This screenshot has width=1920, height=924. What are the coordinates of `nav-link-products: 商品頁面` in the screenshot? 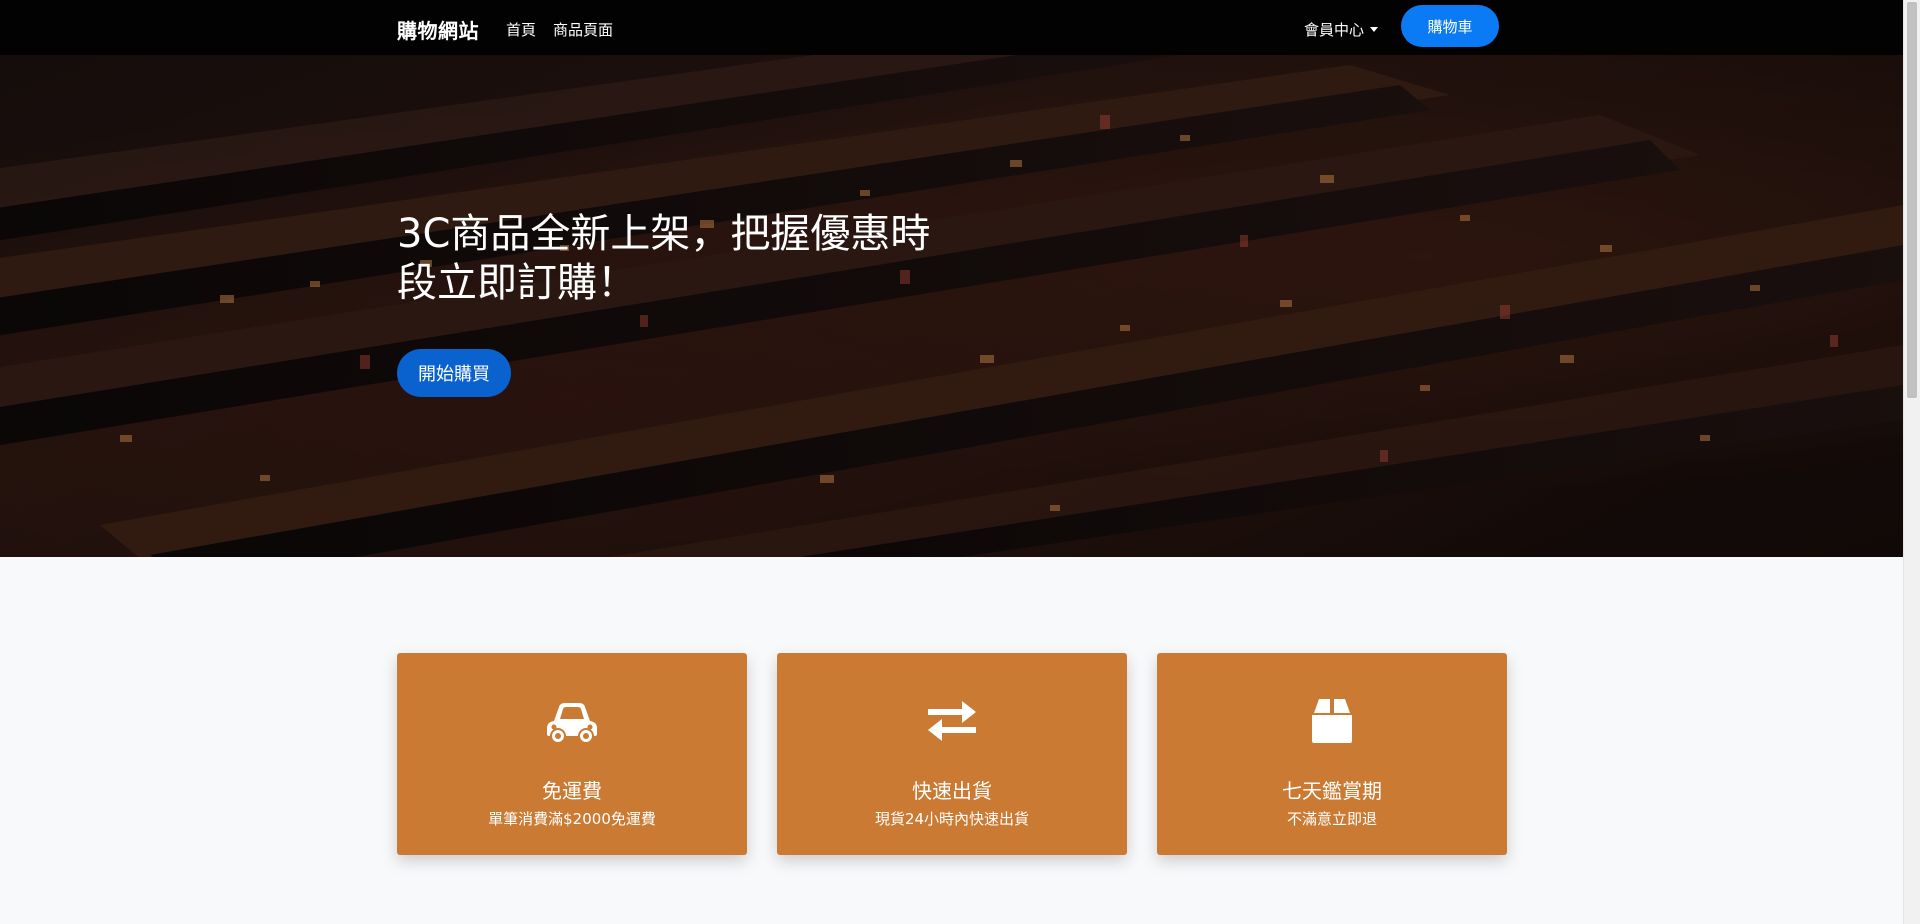 It's located at (583, 29).